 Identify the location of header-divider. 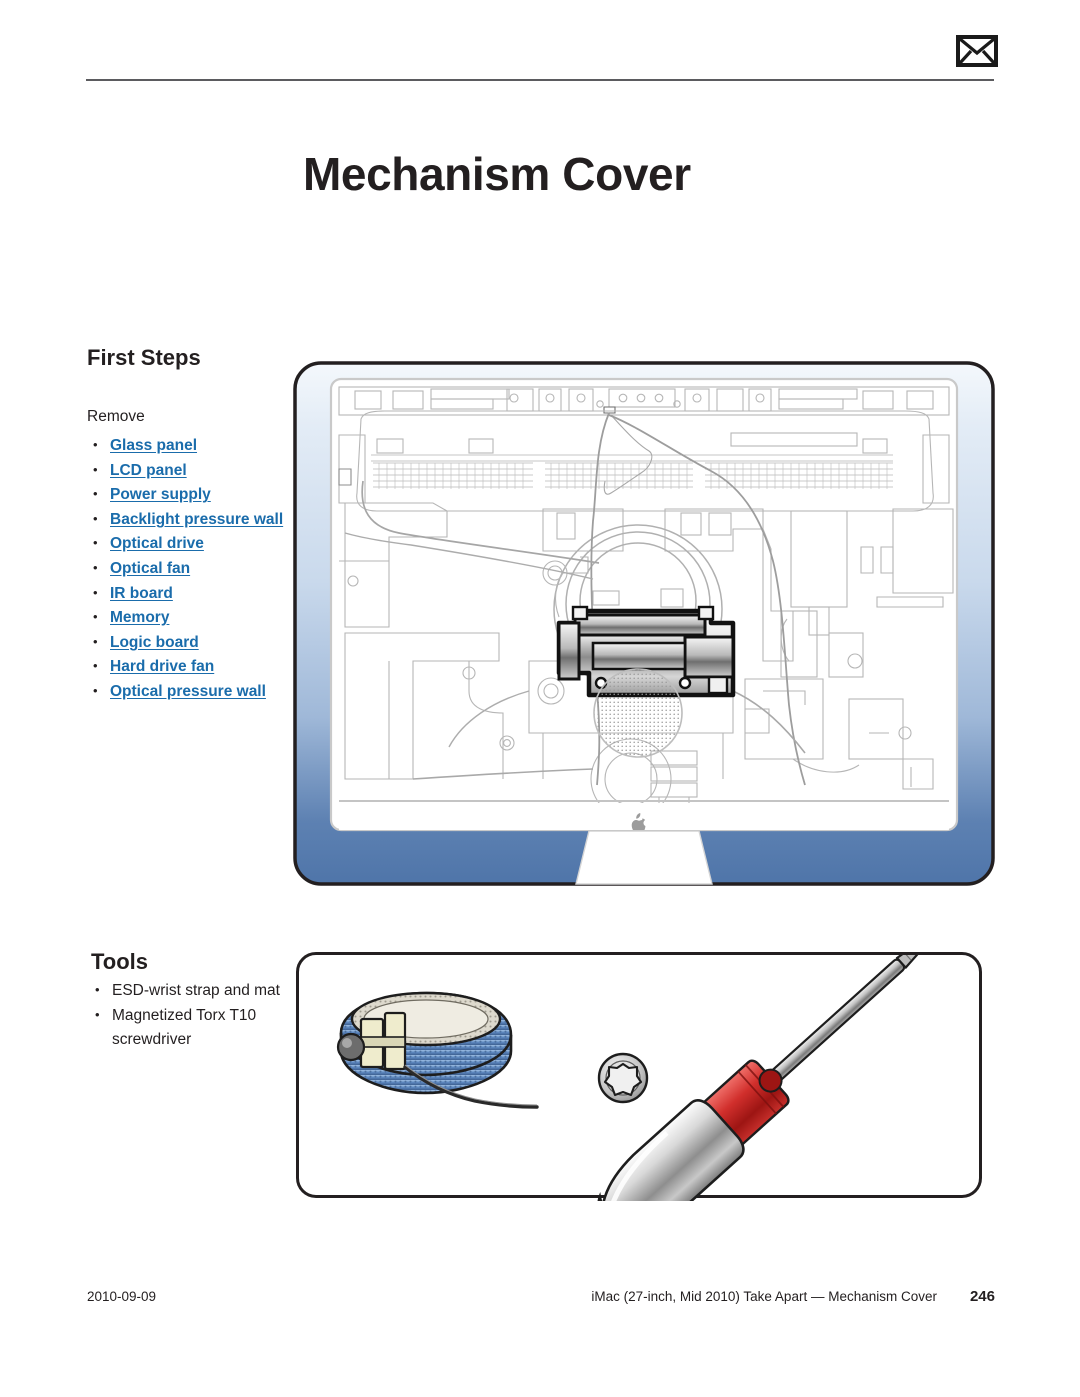
(540, 80).